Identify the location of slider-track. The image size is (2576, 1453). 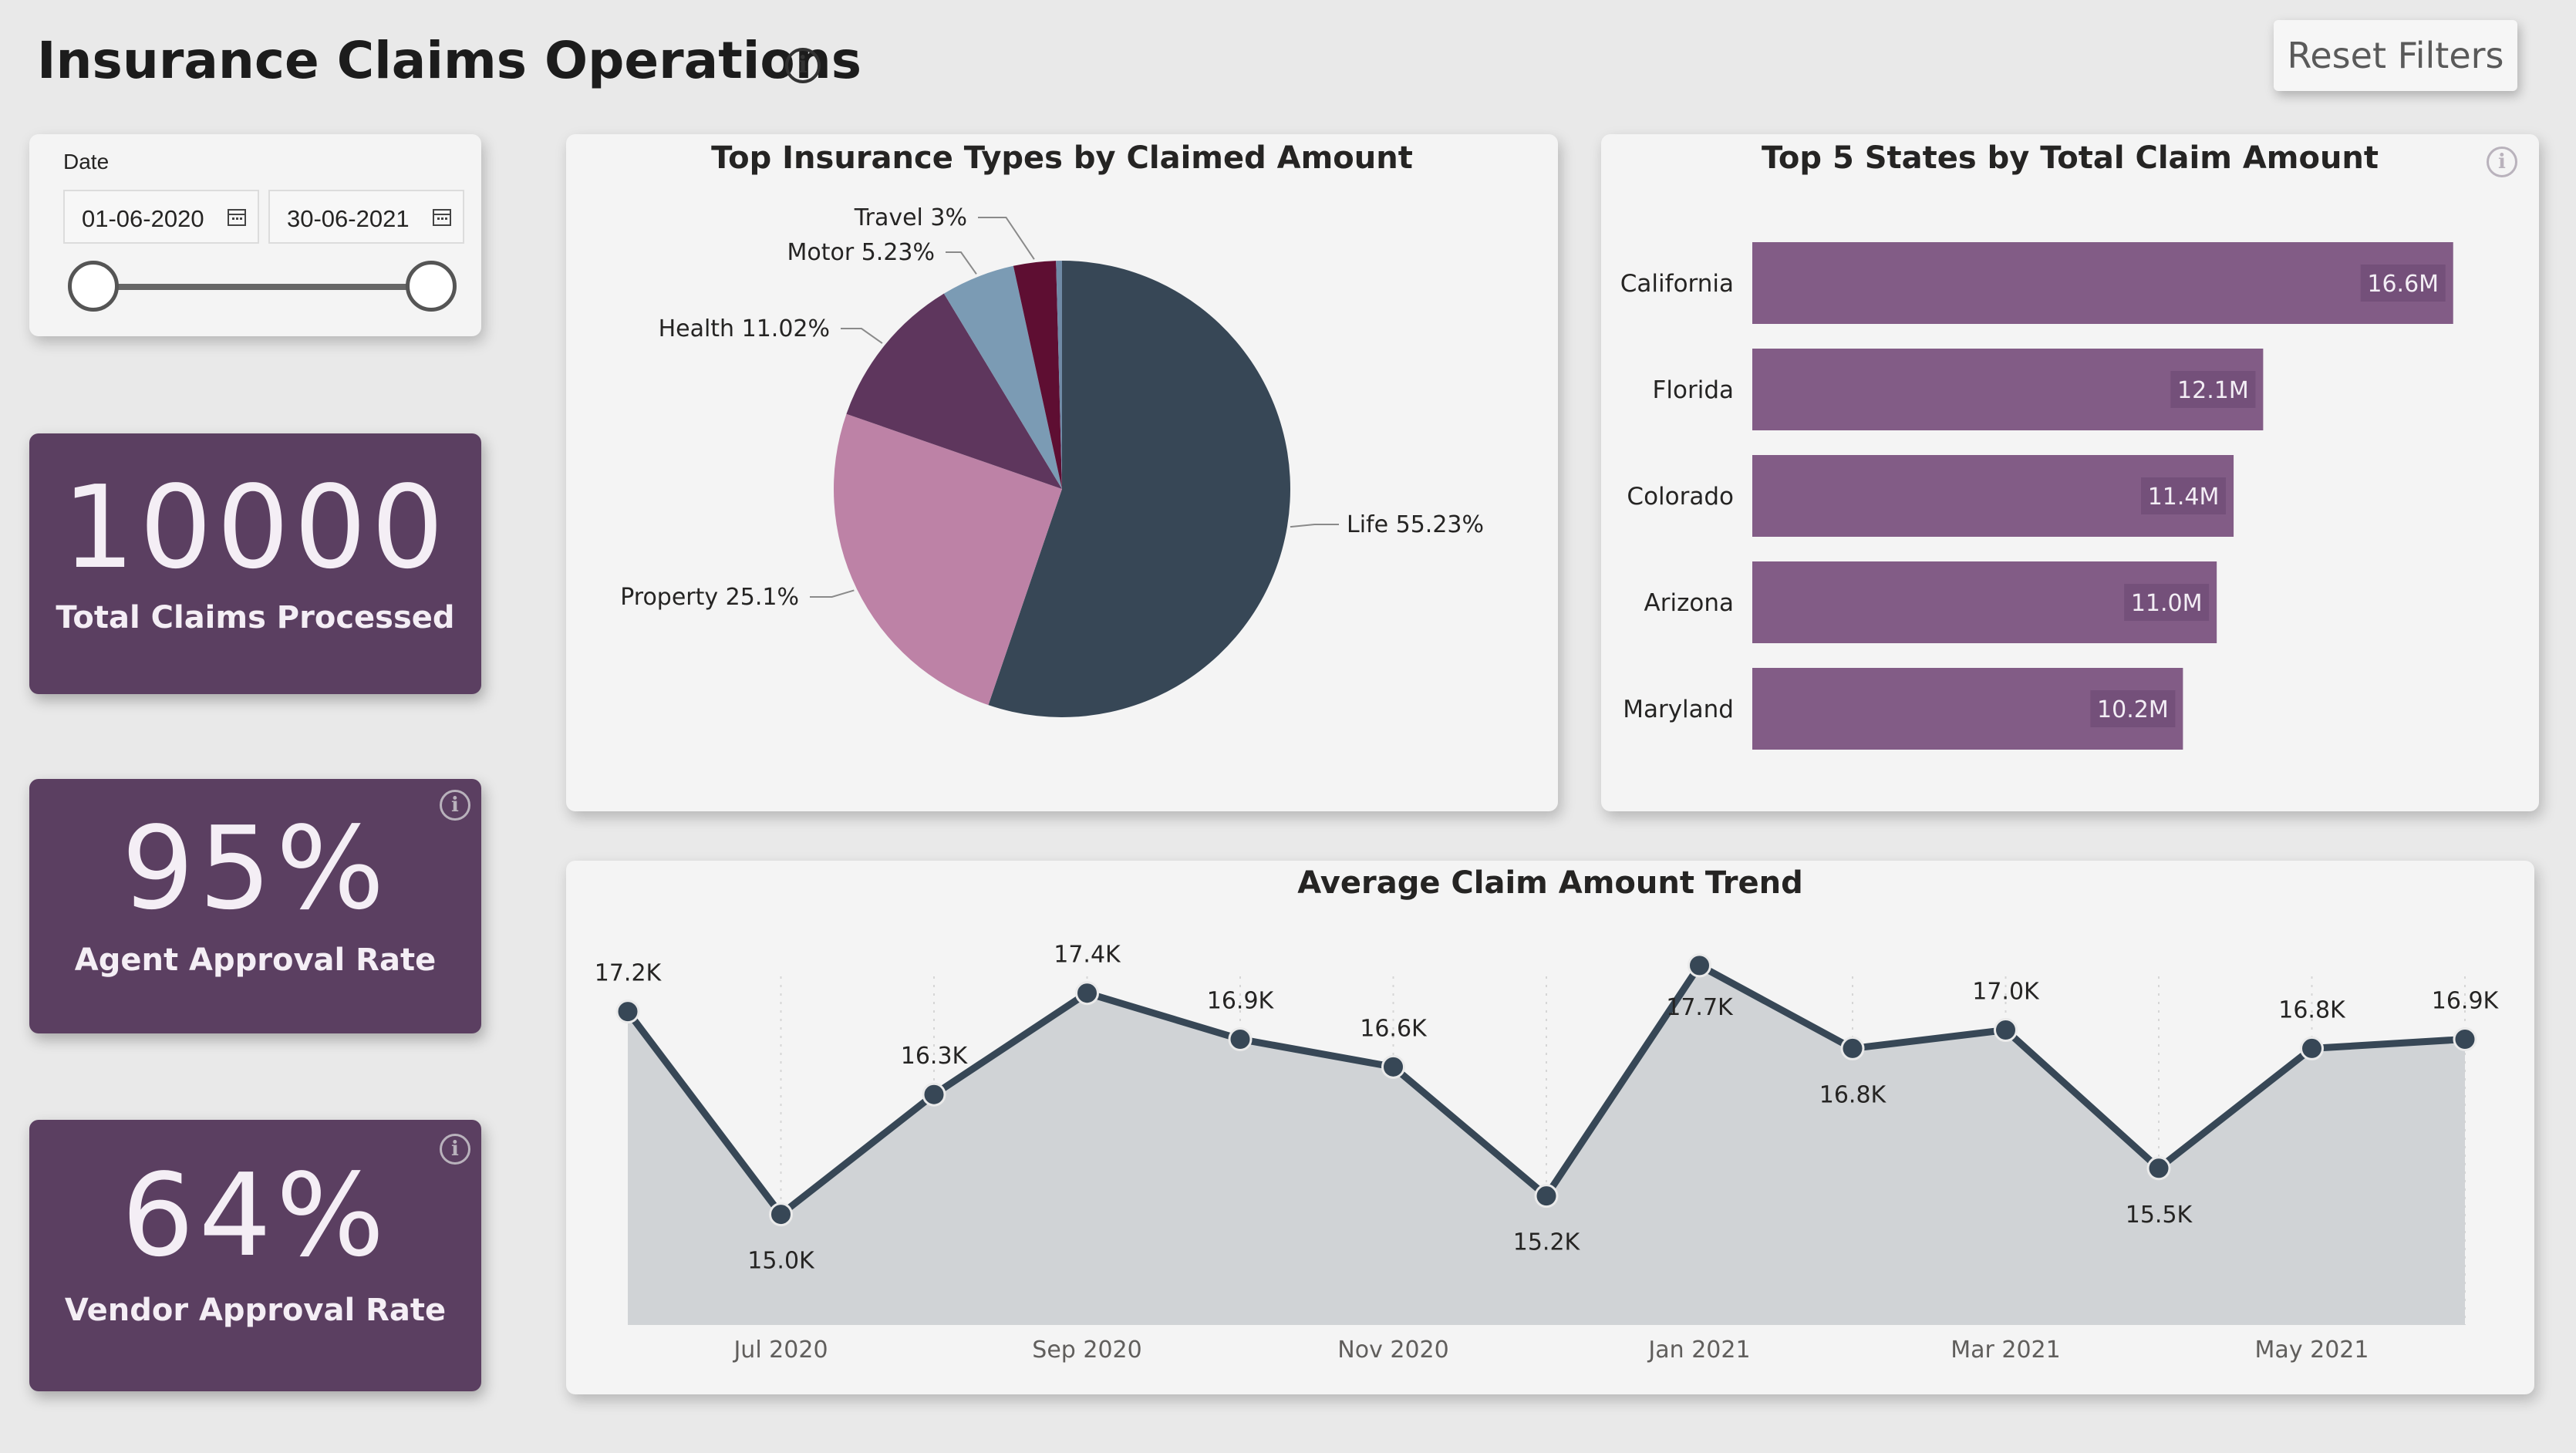
(264, 287).